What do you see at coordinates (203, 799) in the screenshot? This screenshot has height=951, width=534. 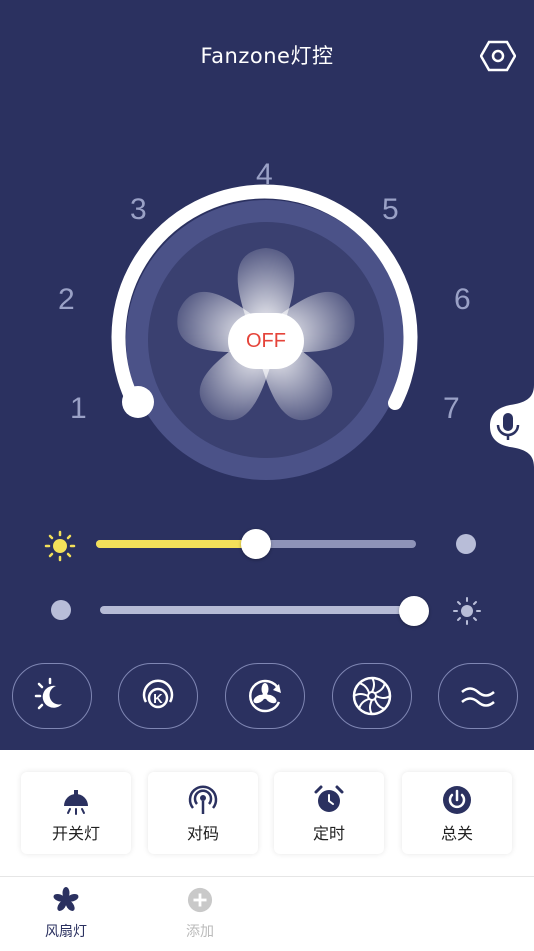 I see `signal-icon` at bounding box center [203, 799].